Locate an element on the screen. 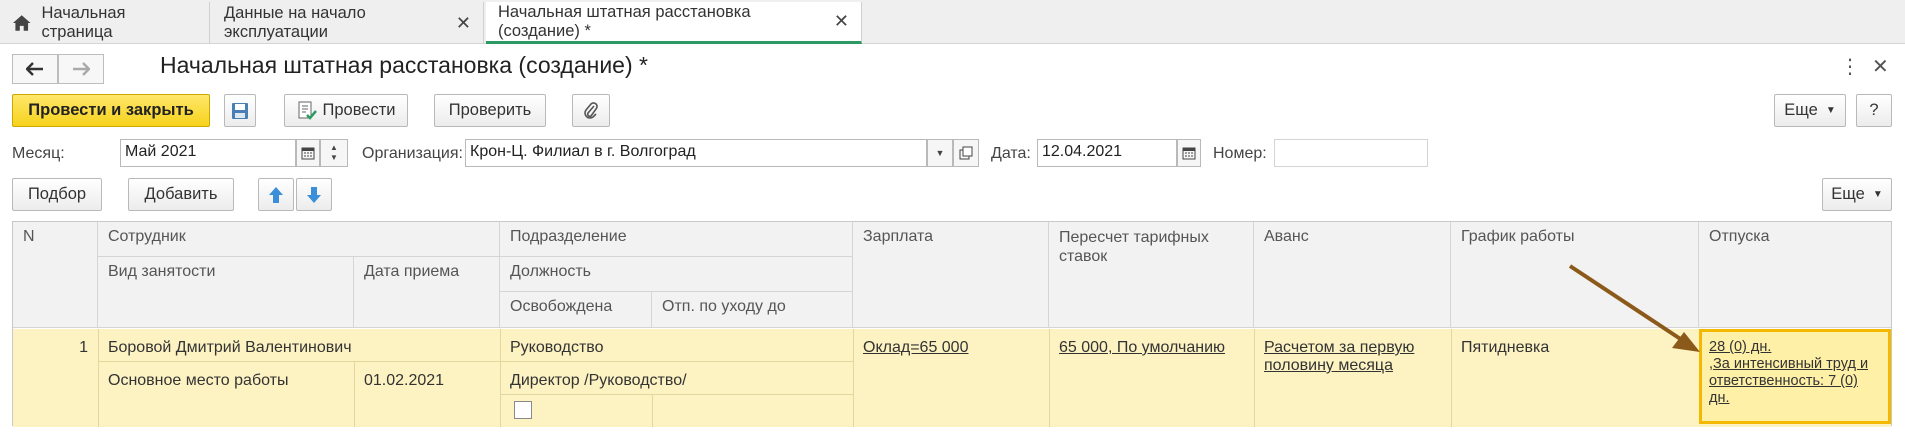 This screenshot has height=441, width=1905. col-department: Подразделение is located at coordinates (676, 239).